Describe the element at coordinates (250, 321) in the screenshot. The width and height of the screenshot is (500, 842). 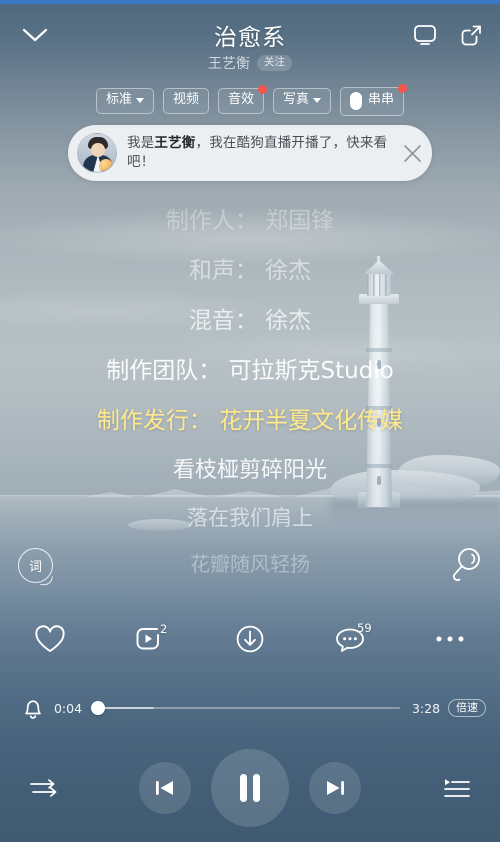
I see `lyric-line: 混音： 徐杰` at that location.